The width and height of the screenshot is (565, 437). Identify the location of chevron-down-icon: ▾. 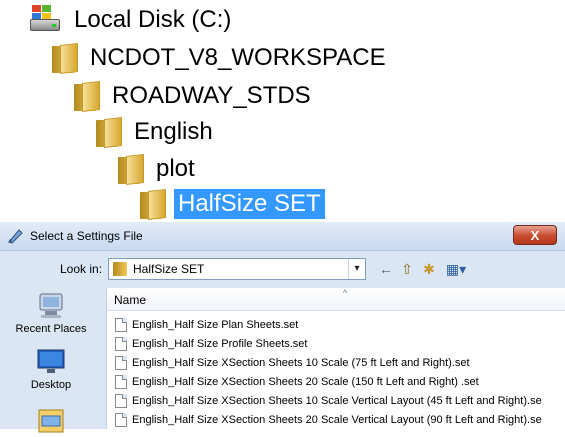
(356, 269).